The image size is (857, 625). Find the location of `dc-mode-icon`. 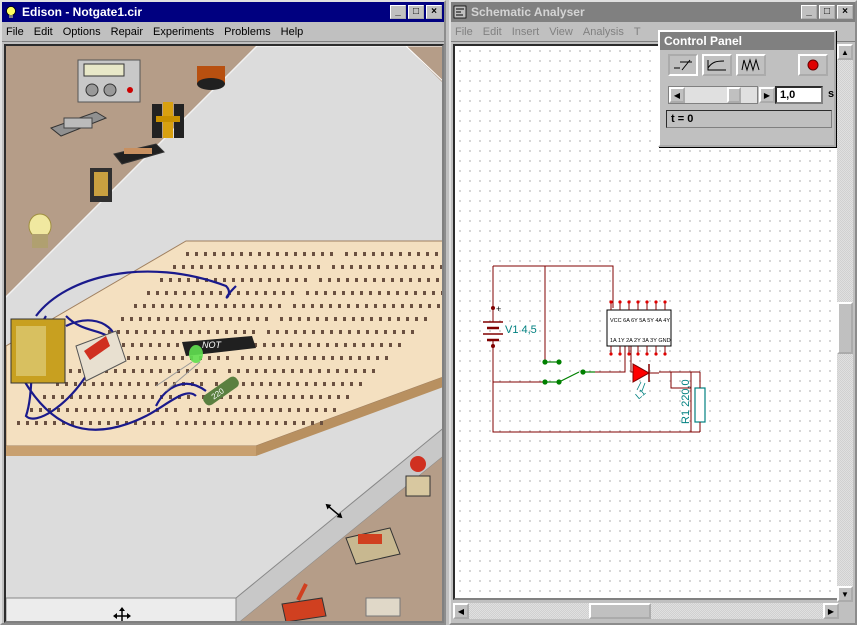

dc-mode-icon is located at coordinates (683, 65).